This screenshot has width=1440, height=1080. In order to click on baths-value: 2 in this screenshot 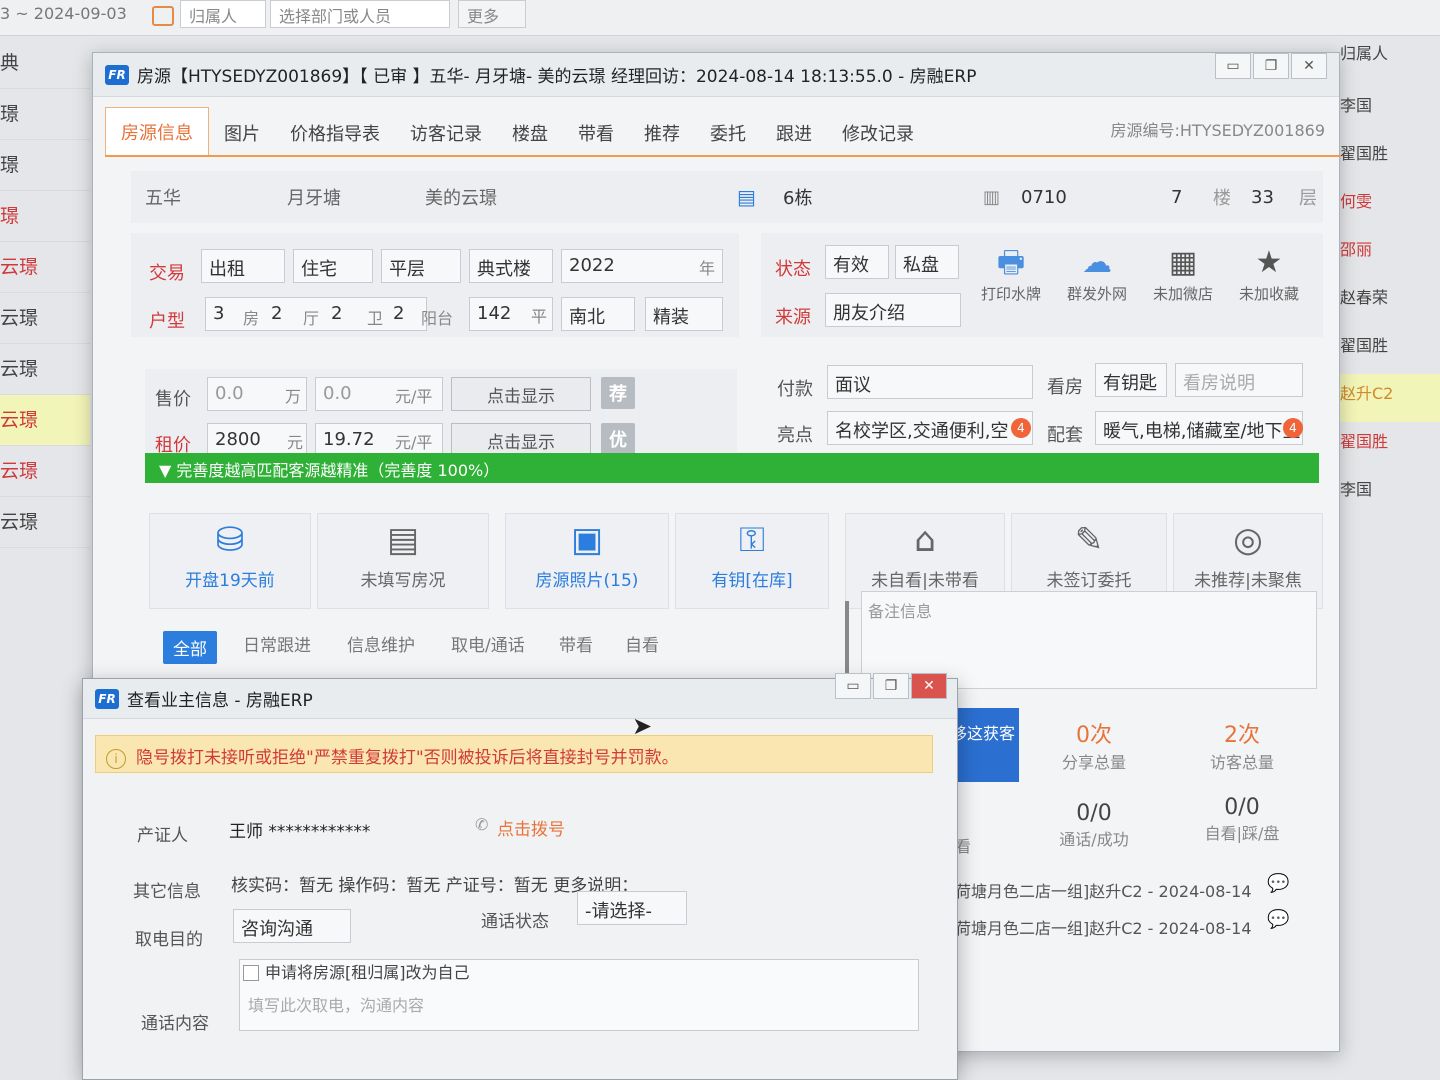, I will do `click(337, 313)`.